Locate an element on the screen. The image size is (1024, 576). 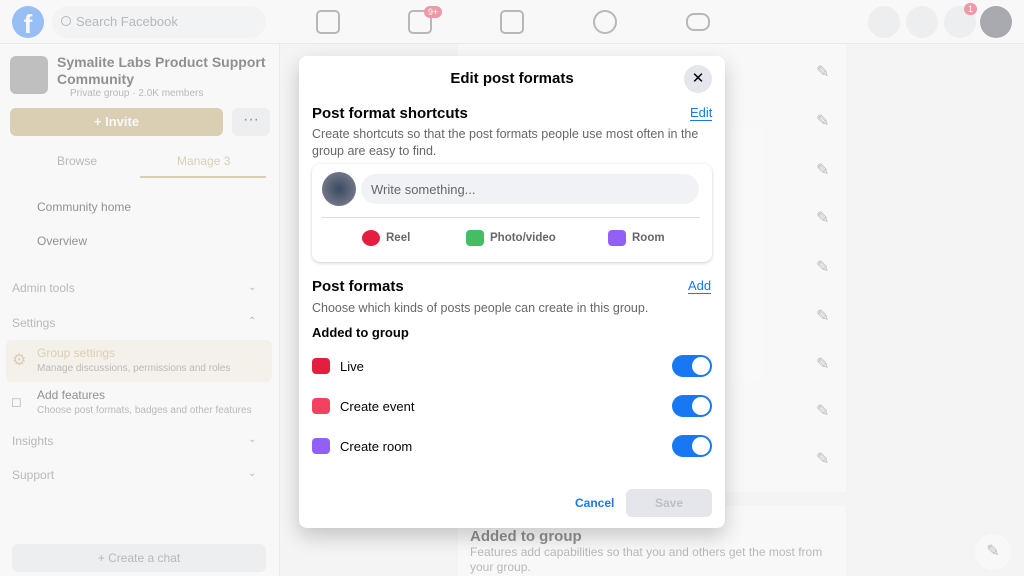
tab-browse: Browse is located at coordinates (77, 161).